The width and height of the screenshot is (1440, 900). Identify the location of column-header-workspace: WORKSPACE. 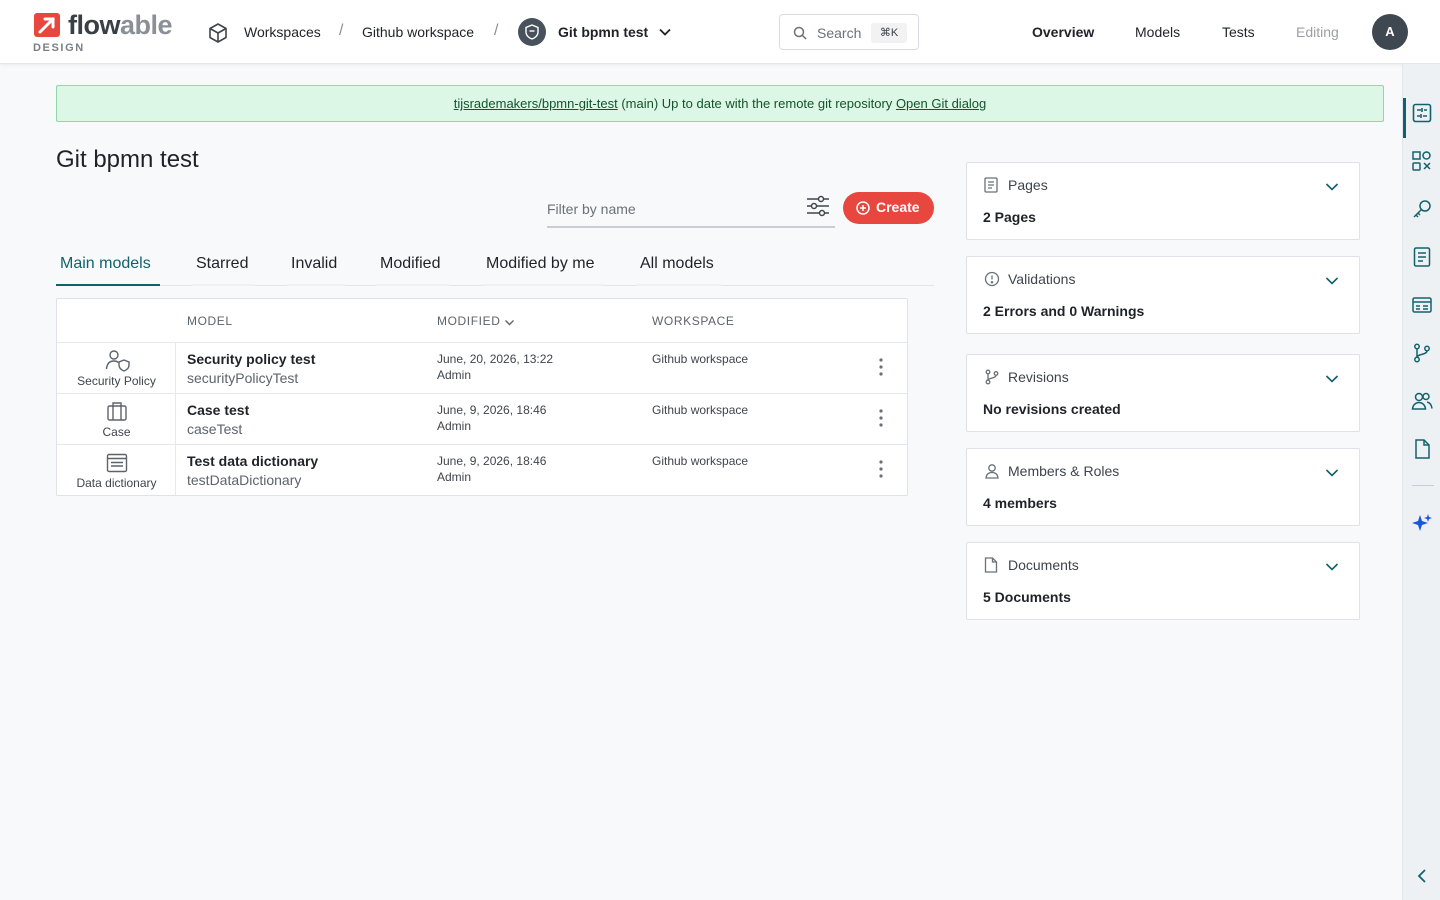
(693, 321).